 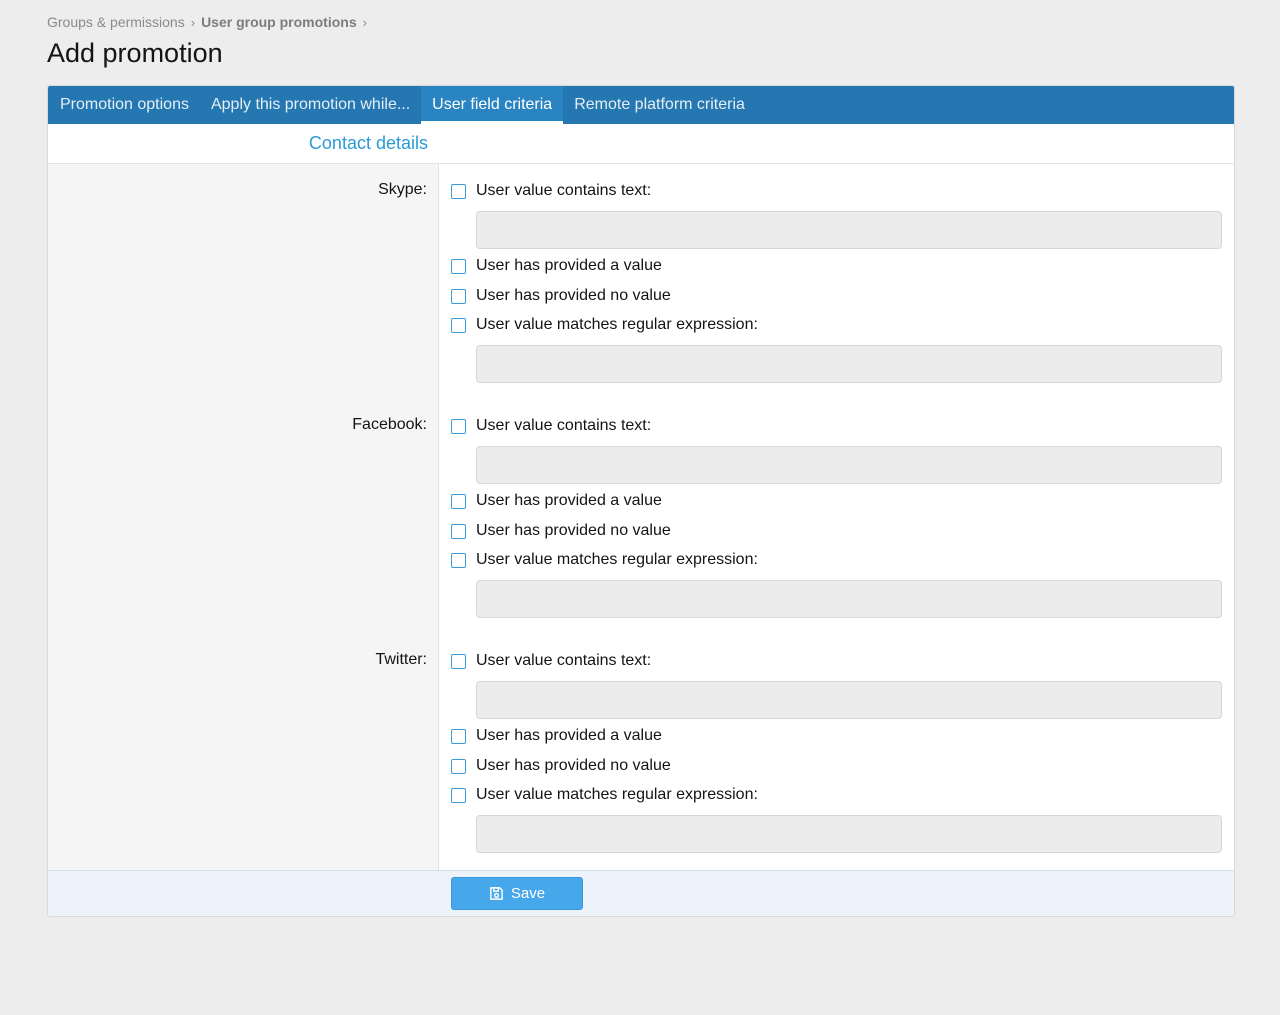 I want to click on twitter-no-value-option: User has provided no value, so click(x=561, y=766).